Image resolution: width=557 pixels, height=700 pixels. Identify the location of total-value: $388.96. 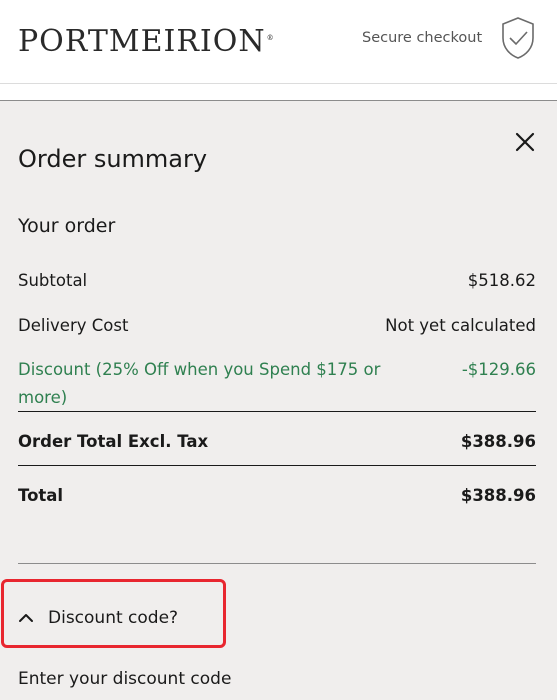
(498, 495).